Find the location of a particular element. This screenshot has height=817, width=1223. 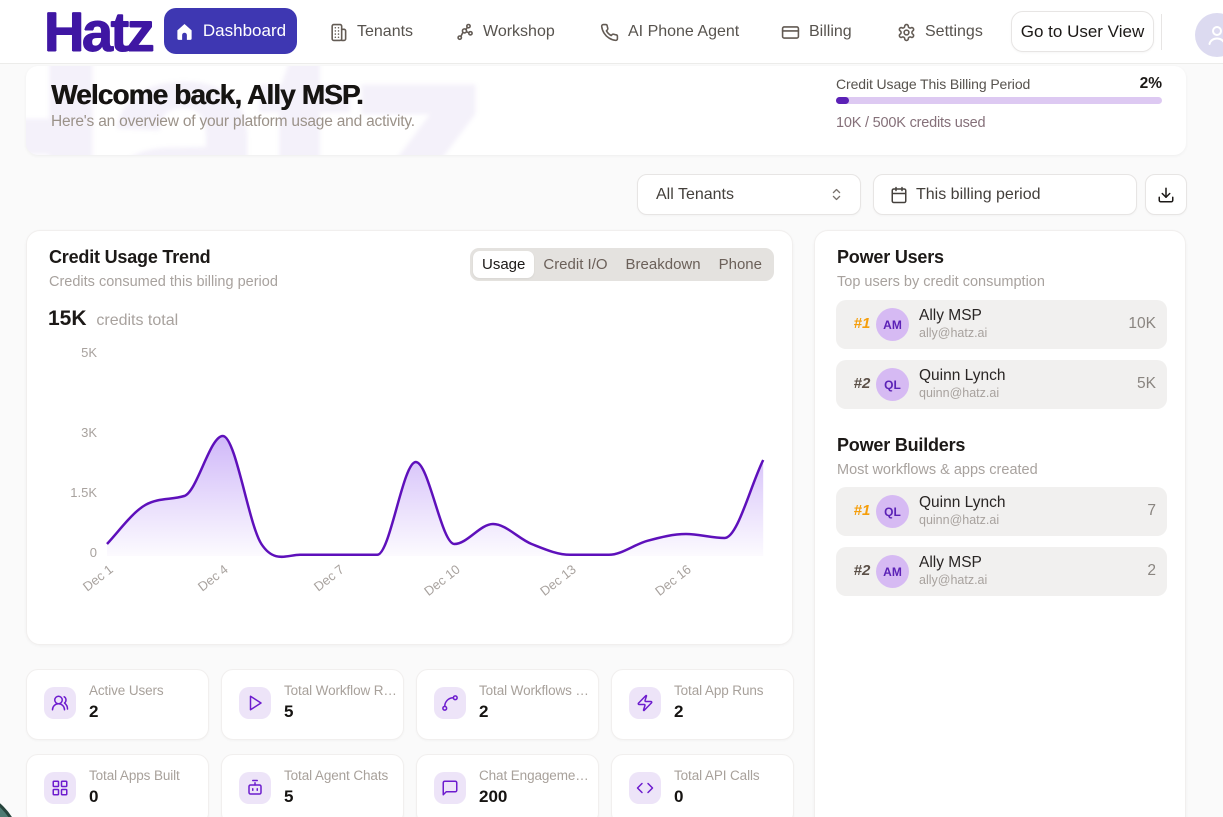

svg-text: Dec 1 is located at coordinates (98, 578).